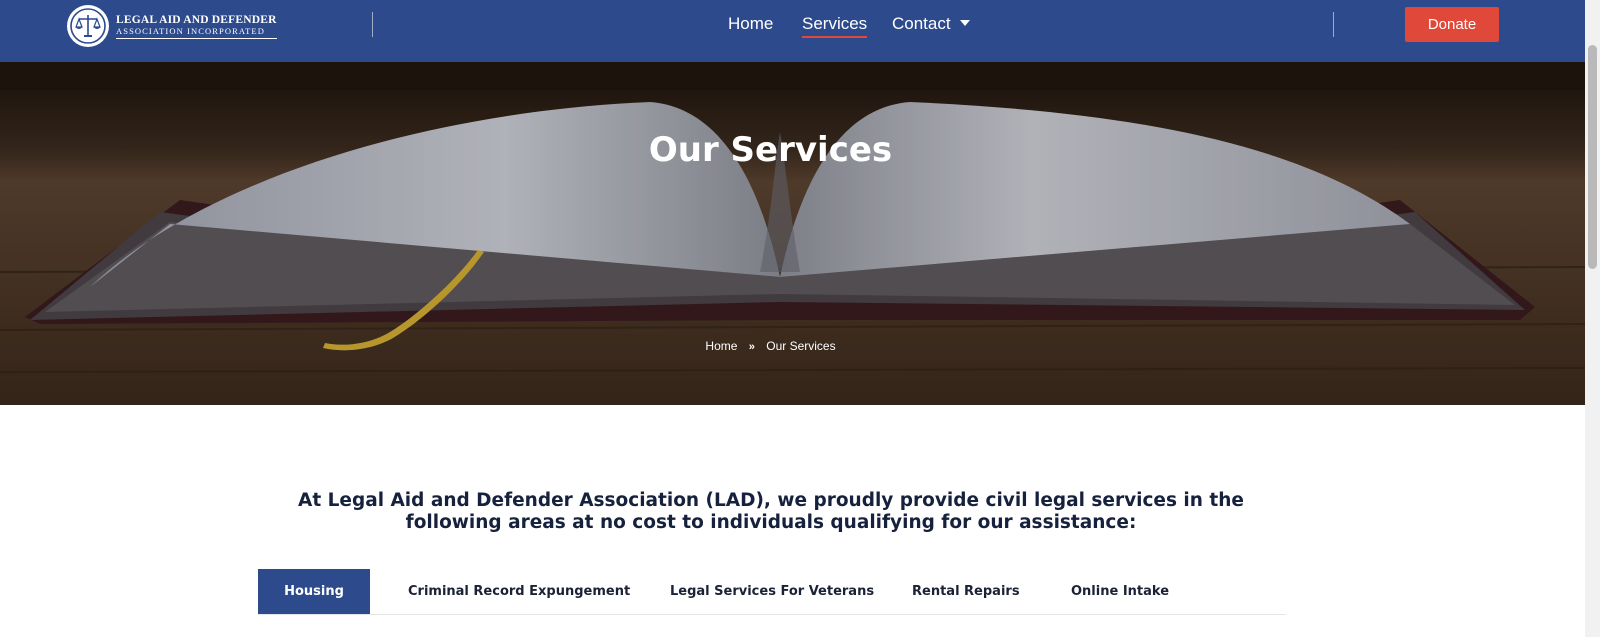 This screenshot has width=1600, height=637. What do you see at coordinates (372, 24) in the screenshot?
I see `header-divider-left` at bounding box center [372, 24].